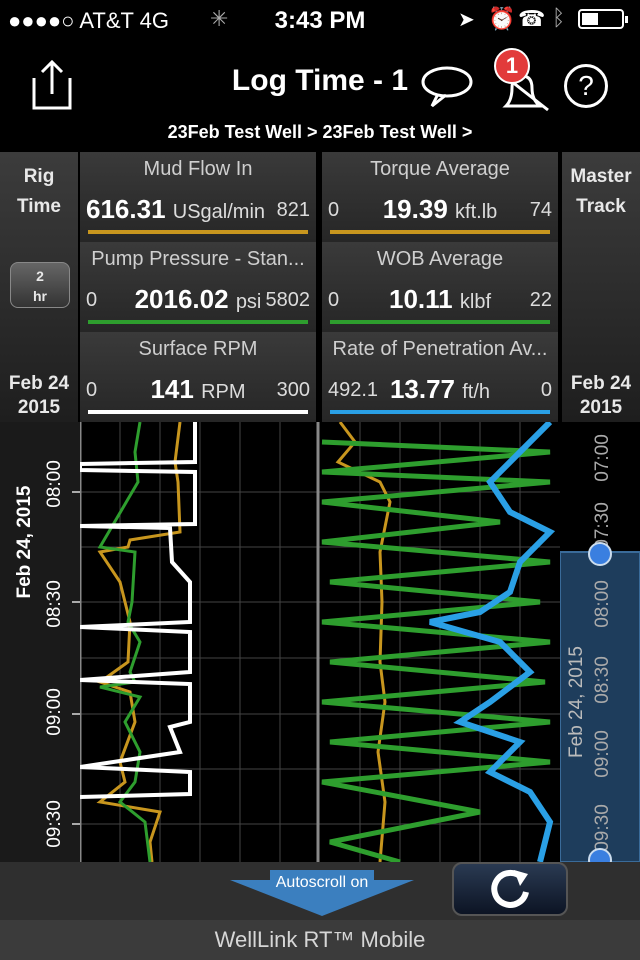 This screenshot has width=640, height=960. Describe the element at coordinates (288, 300) in the screenshot. I see `gauge-max: 5802` at that location.